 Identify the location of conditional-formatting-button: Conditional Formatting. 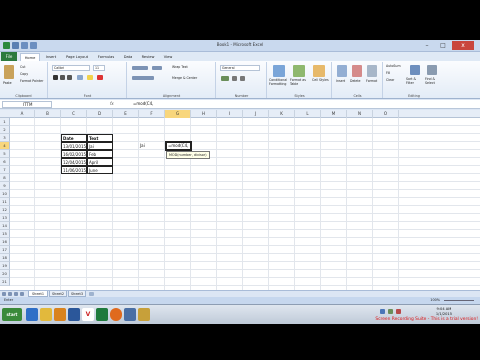
(279, 82).